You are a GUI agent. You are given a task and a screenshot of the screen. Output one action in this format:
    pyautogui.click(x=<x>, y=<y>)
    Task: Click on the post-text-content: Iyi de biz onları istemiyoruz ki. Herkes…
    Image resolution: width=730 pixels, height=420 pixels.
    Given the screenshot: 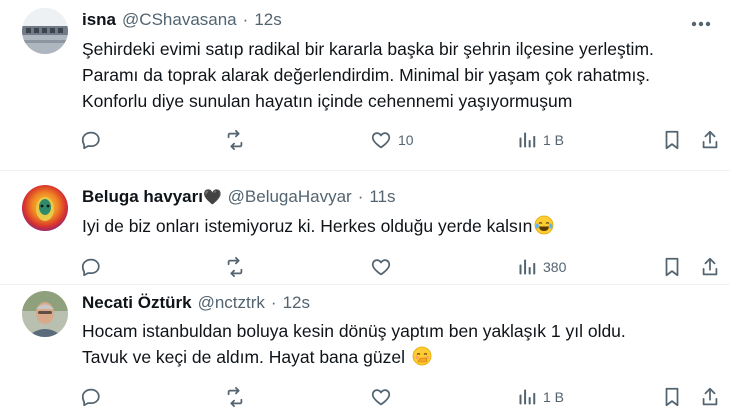 What is the action you would take?
    pyautogui.click(x=307, y=226)
    